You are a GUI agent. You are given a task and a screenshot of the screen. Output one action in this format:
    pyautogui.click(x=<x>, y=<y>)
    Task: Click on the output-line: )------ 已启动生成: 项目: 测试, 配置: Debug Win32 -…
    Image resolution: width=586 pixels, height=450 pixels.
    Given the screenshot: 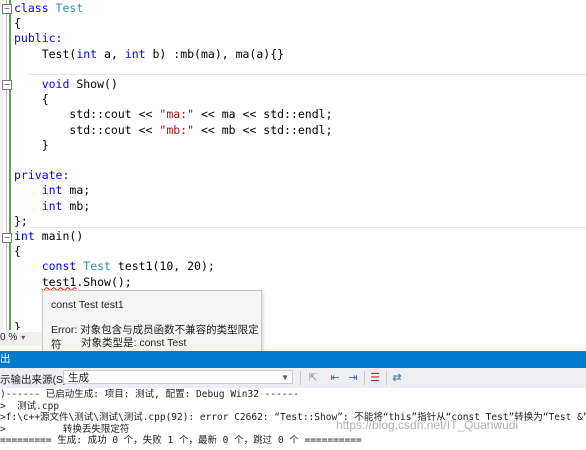 What is the action you would take?
    pyautogui.click(x=149, y=394)
    